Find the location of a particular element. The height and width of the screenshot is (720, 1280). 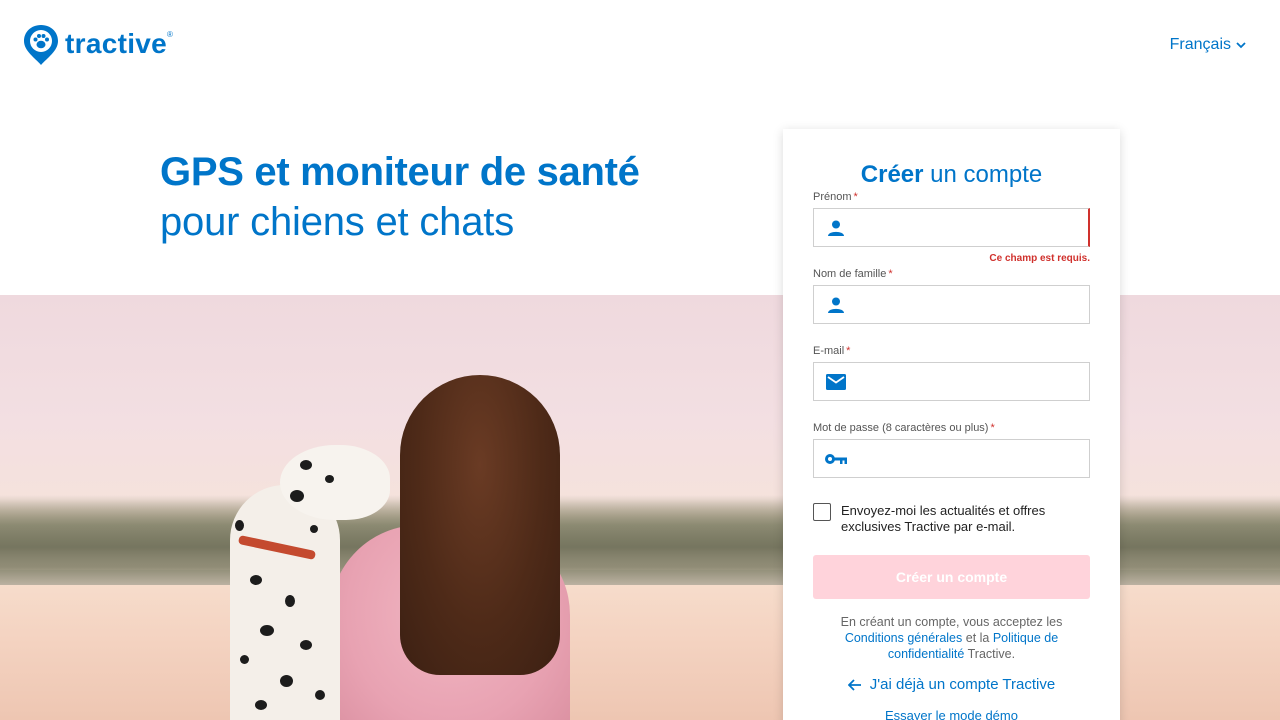

paw-pin-icon is located at coordinates (41, 45).